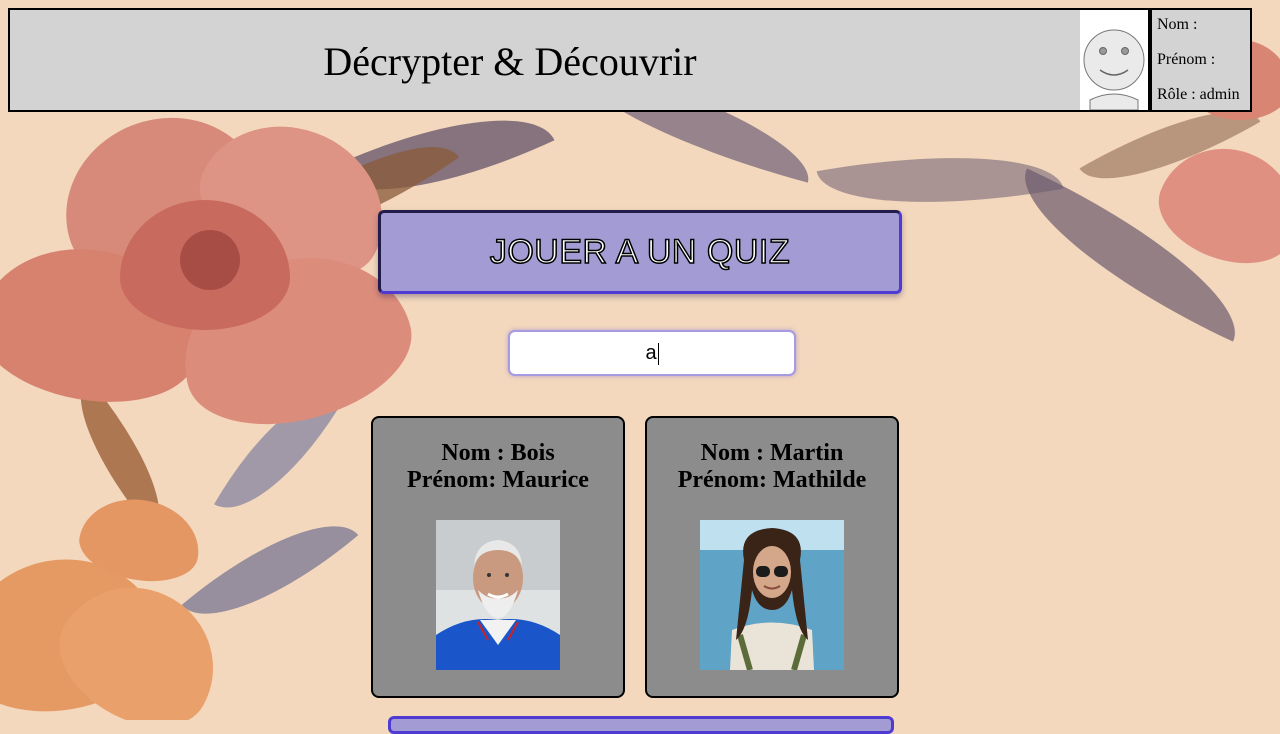 This screenshot has width=1280, height=734. What do you see at coordinates (1177, 24) in the screenshot?
I see `user-nom: Nom :` at bounding box center [1177, 24].